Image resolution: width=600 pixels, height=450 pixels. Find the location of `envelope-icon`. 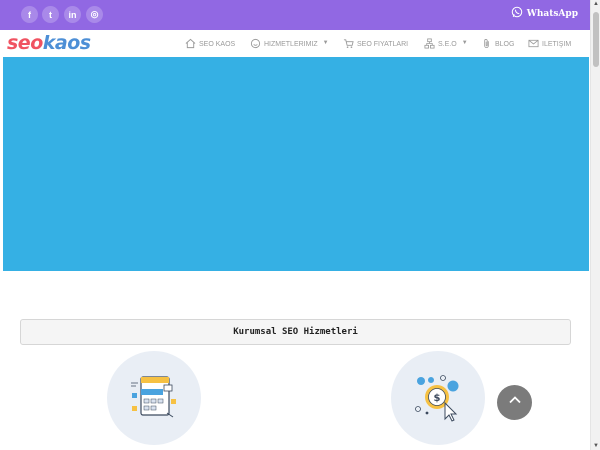

envelope-icon is located at coordinates (533, 44).